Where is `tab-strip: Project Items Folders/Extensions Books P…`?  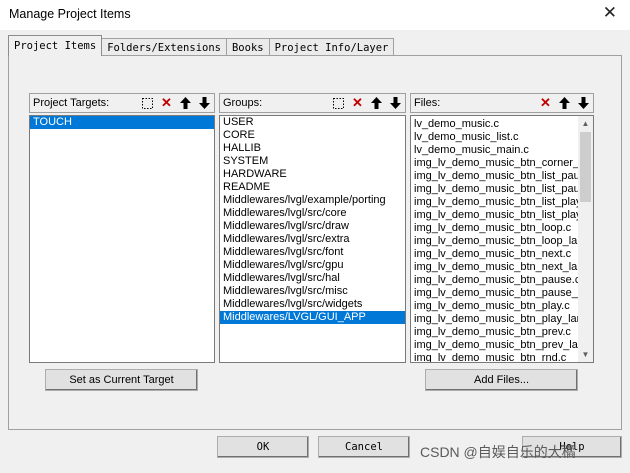 tab-strip: Project Items Folders/Extensions Books P… is located at coordinates (201, 45).